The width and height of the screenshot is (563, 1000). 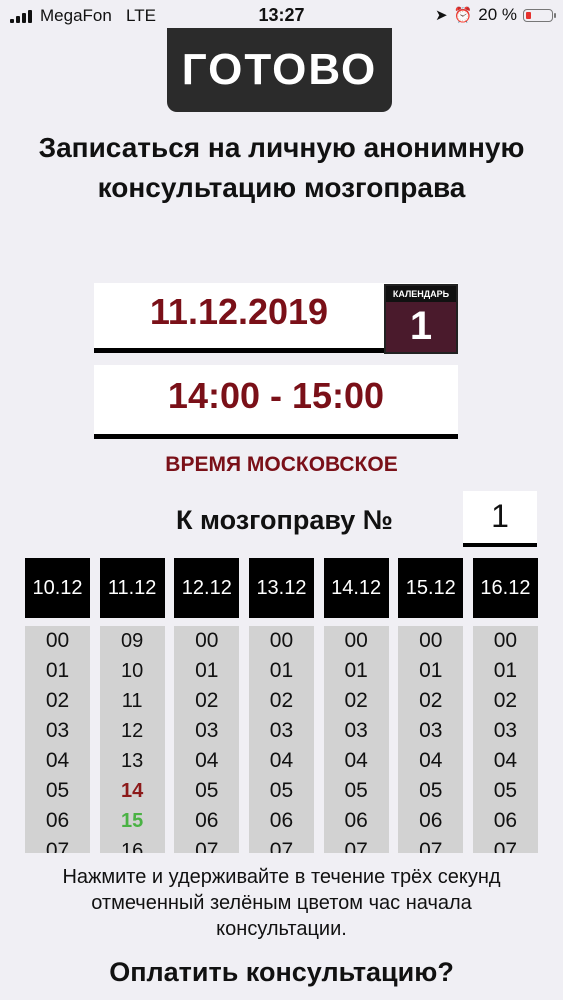 I want to click on day-header: 14.12, so click(x=356, y=588).